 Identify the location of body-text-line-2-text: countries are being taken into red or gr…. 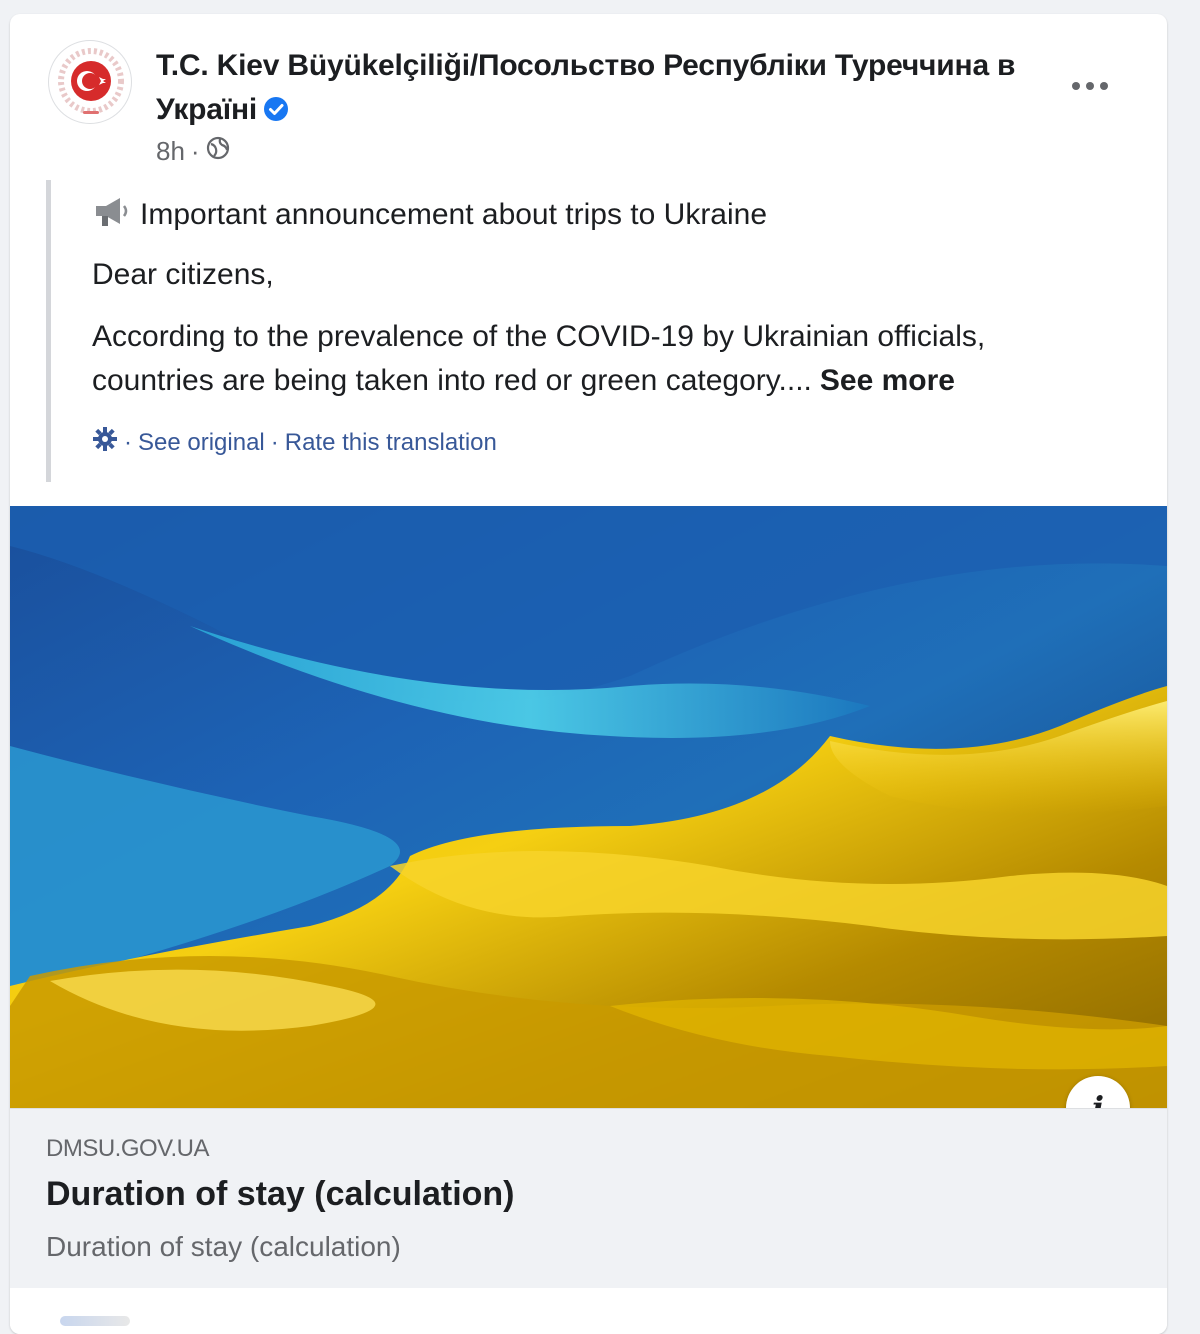
(452, 380).